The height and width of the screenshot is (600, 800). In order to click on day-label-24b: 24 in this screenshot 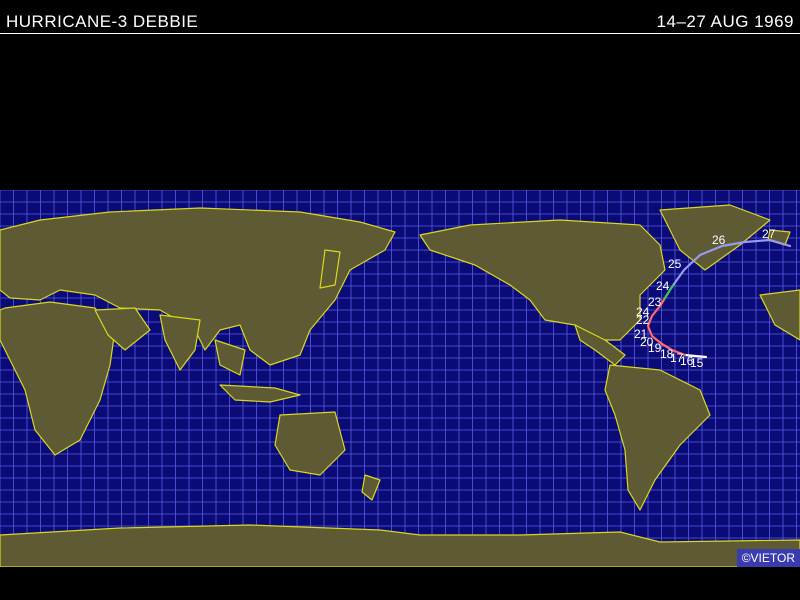, I will do `click(663, 286)`.